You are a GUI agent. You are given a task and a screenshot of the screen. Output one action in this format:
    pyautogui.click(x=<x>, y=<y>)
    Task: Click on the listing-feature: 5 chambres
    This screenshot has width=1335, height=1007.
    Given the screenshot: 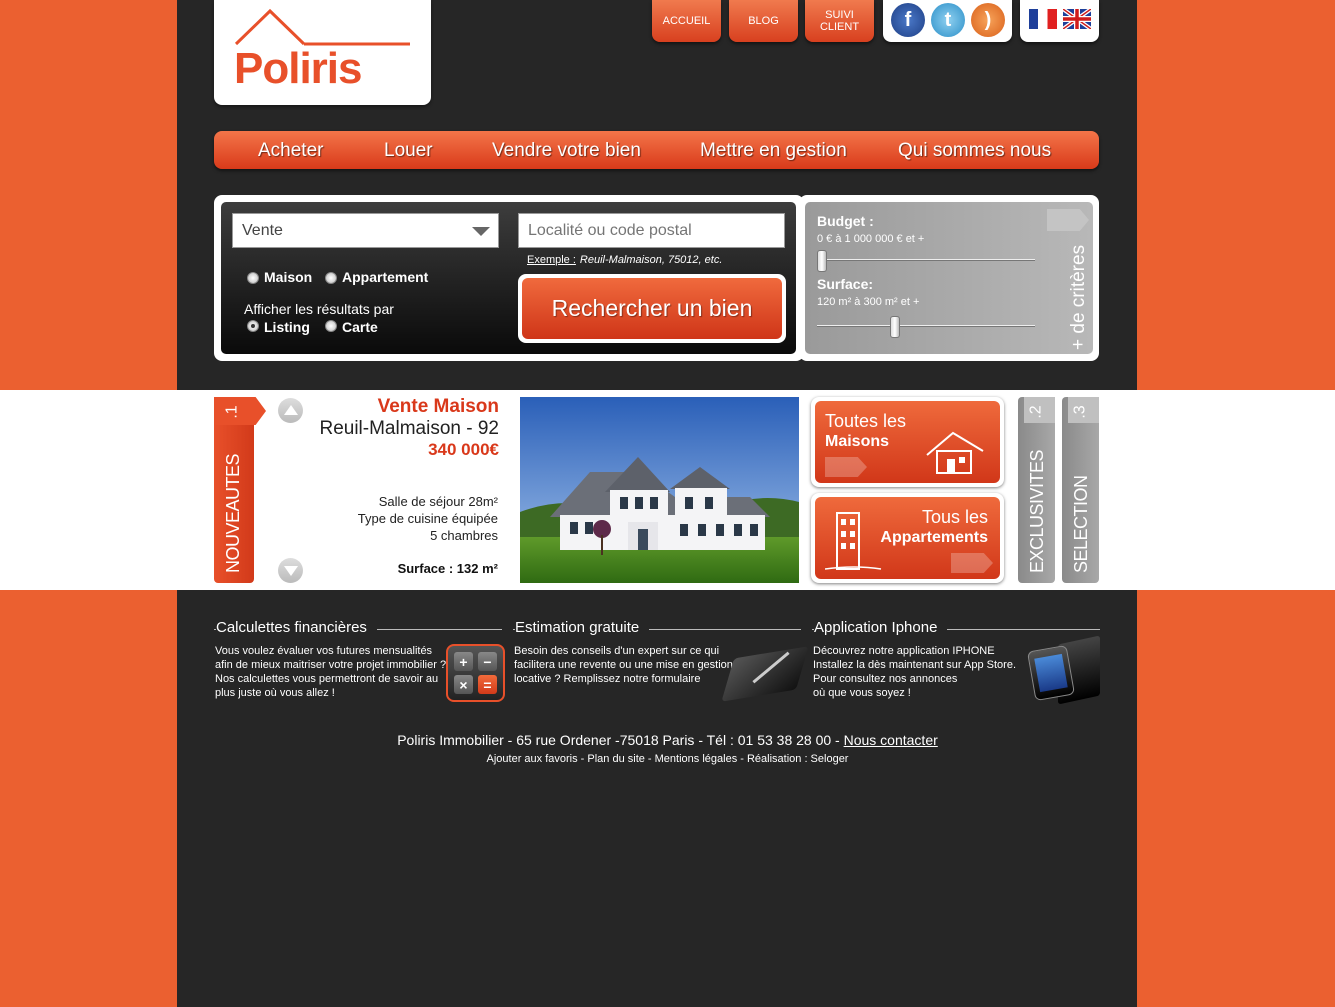 What is the action you would take?
    pyautogui.click(x=464, y=535)
    